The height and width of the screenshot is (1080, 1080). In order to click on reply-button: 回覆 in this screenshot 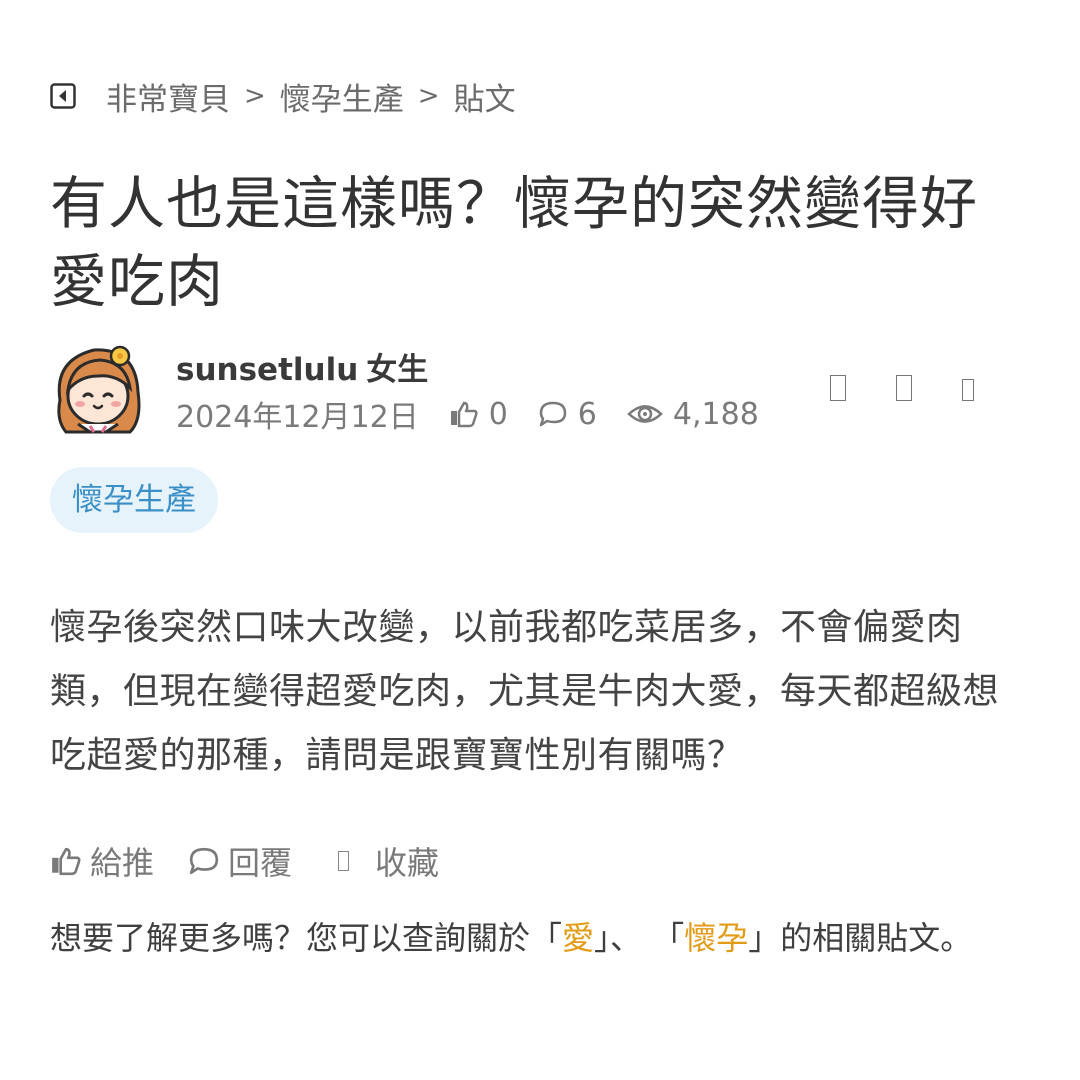, I will do `click(240, 861)`.